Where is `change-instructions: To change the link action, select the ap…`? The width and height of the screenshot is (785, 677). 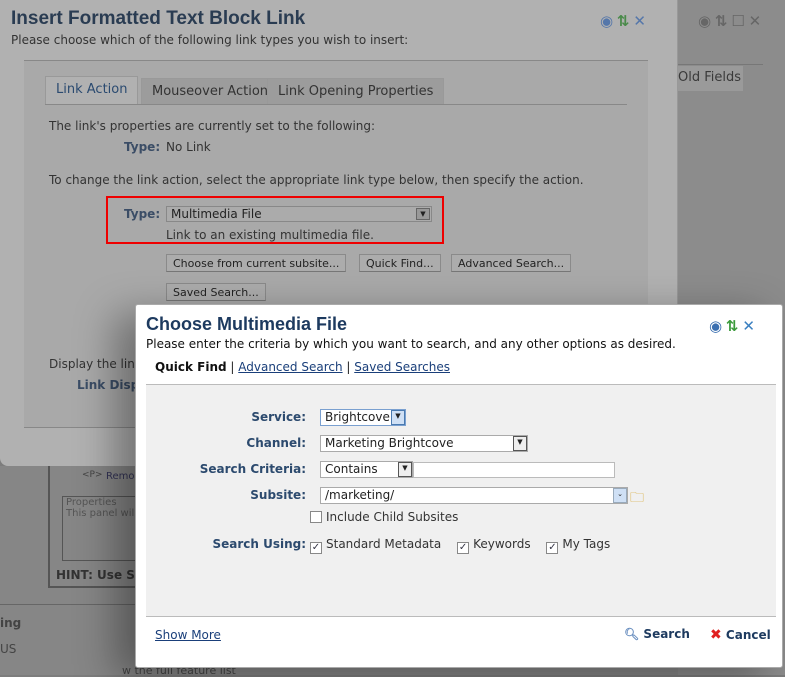
change-instructions: To change the link action, select the ap… is located at coordinates (316, 180).